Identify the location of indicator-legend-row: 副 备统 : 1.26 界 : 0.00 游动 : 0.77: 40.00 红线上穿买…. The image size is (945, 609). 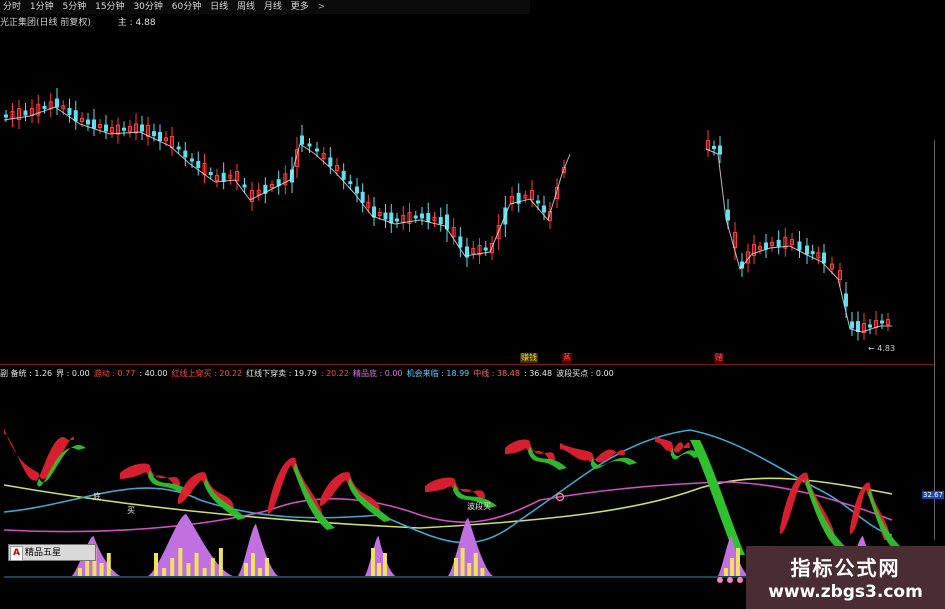
(309, 373).